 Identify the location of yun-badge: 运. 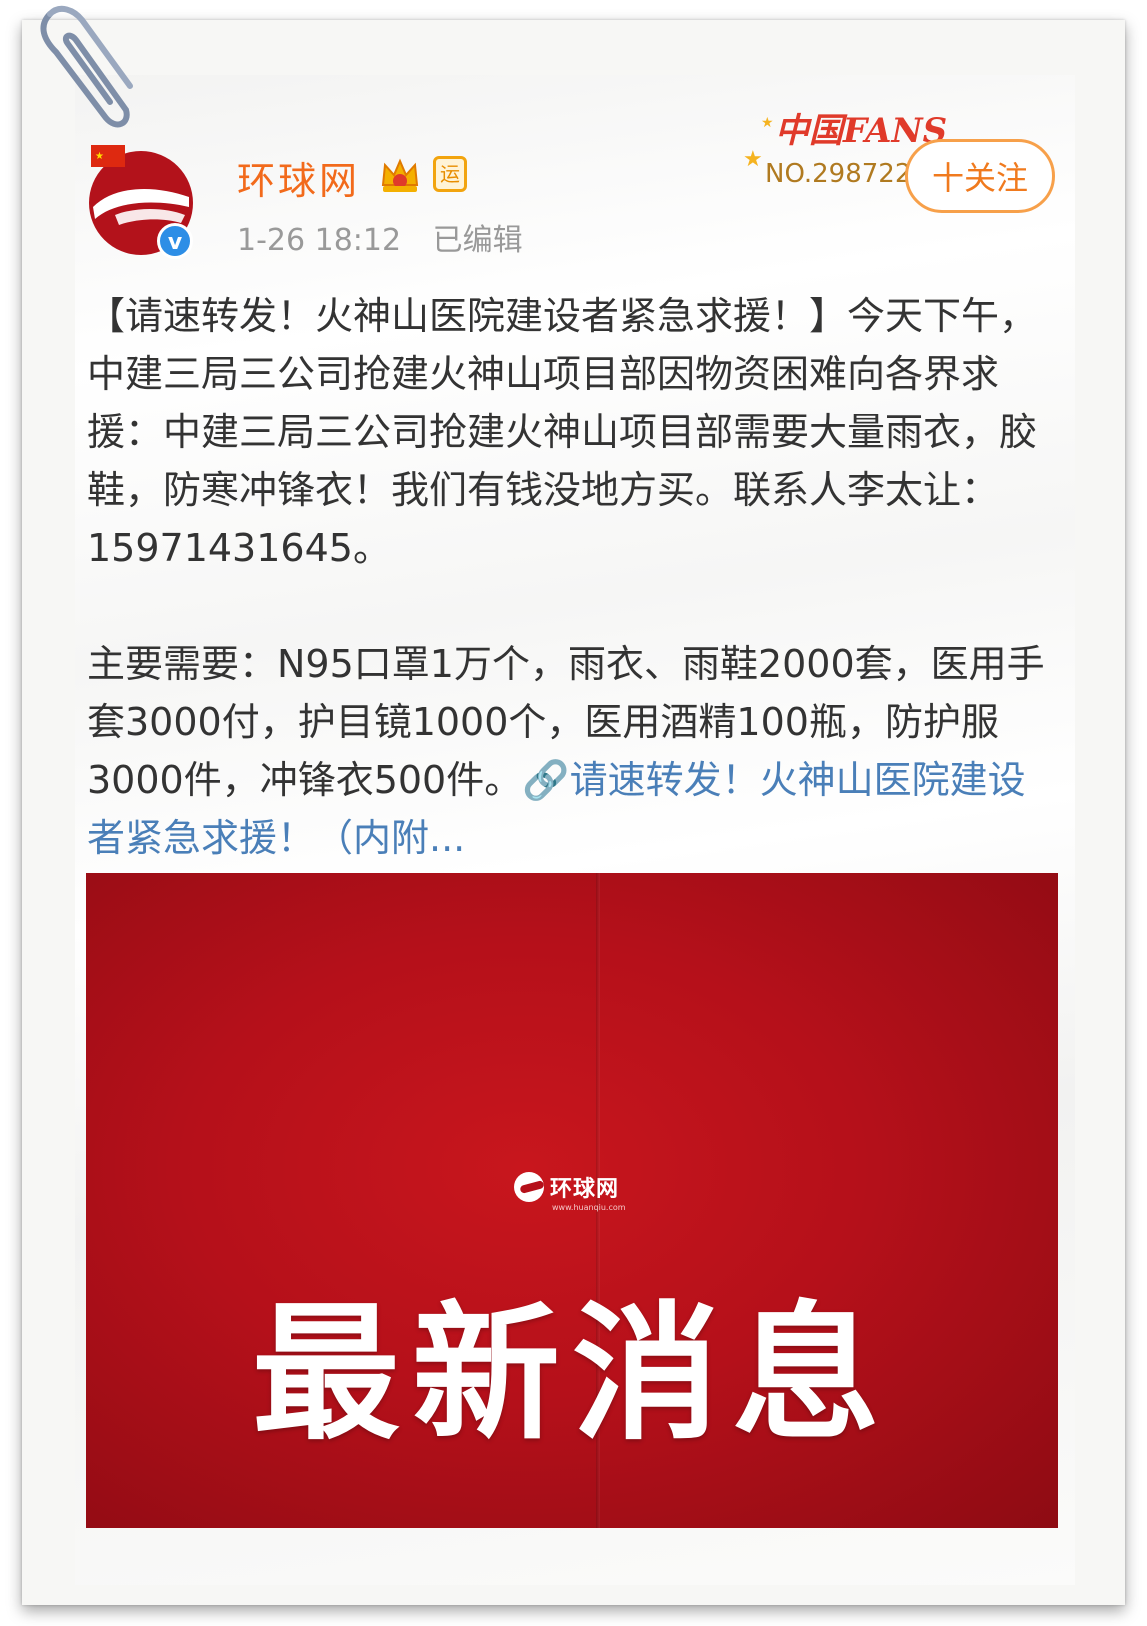
(450, 174).